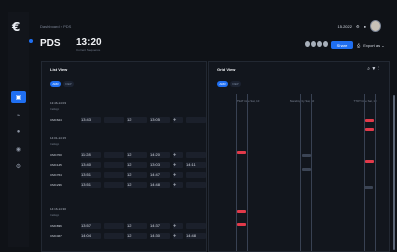 Image resolution: width=397 pixels, height=252 pixels. I want to click on callsign: CMC236, so click(56, 185).